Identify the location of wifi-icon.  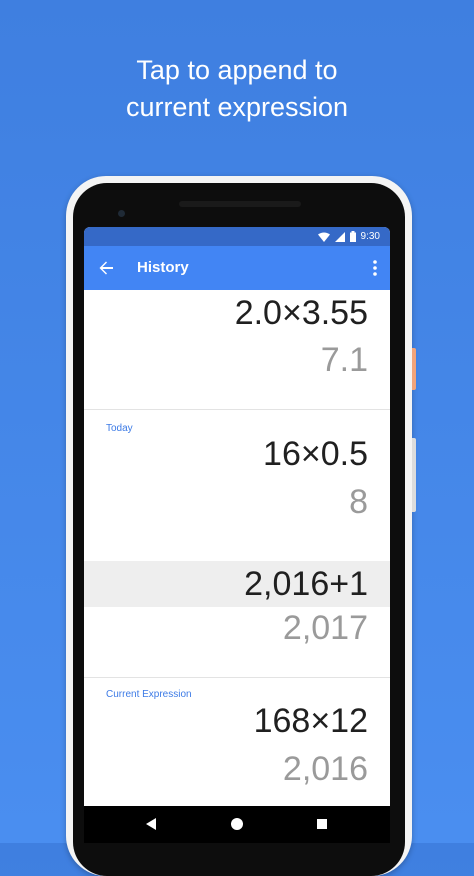
(323, 237).